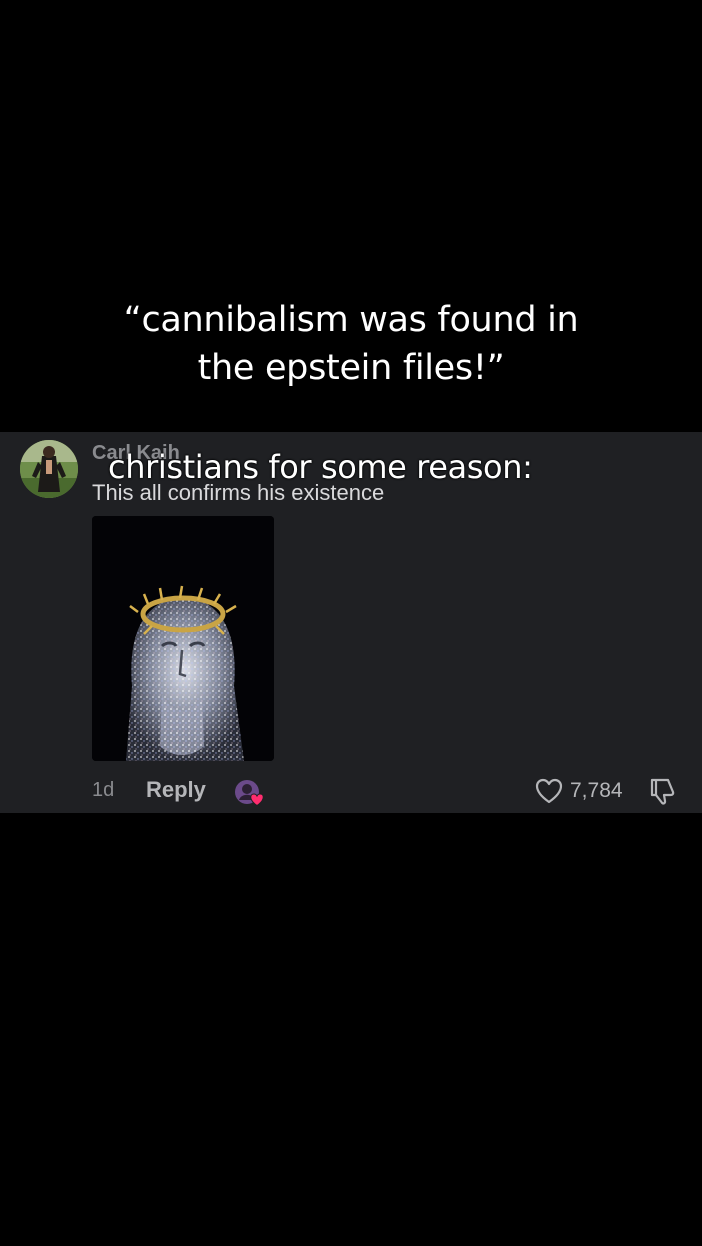 The image size is (702, 1246). I want to click on jeweled-portrait-image, so click(183, 638).